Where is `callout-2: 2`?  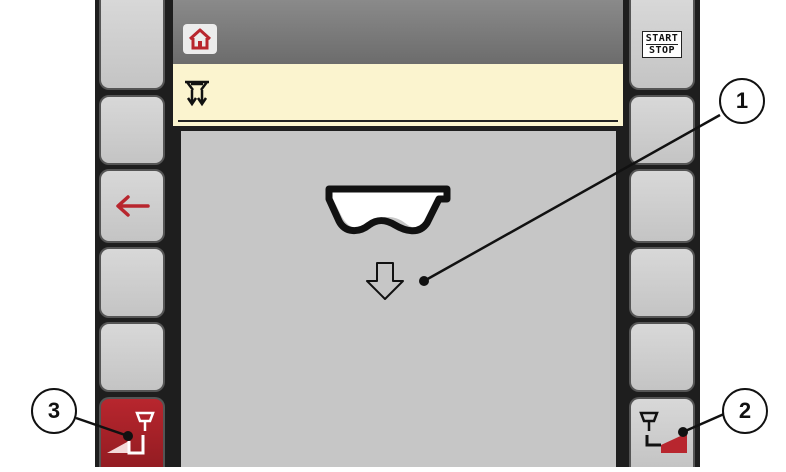 callout-2: 2 is located at coordinates (745, 411).